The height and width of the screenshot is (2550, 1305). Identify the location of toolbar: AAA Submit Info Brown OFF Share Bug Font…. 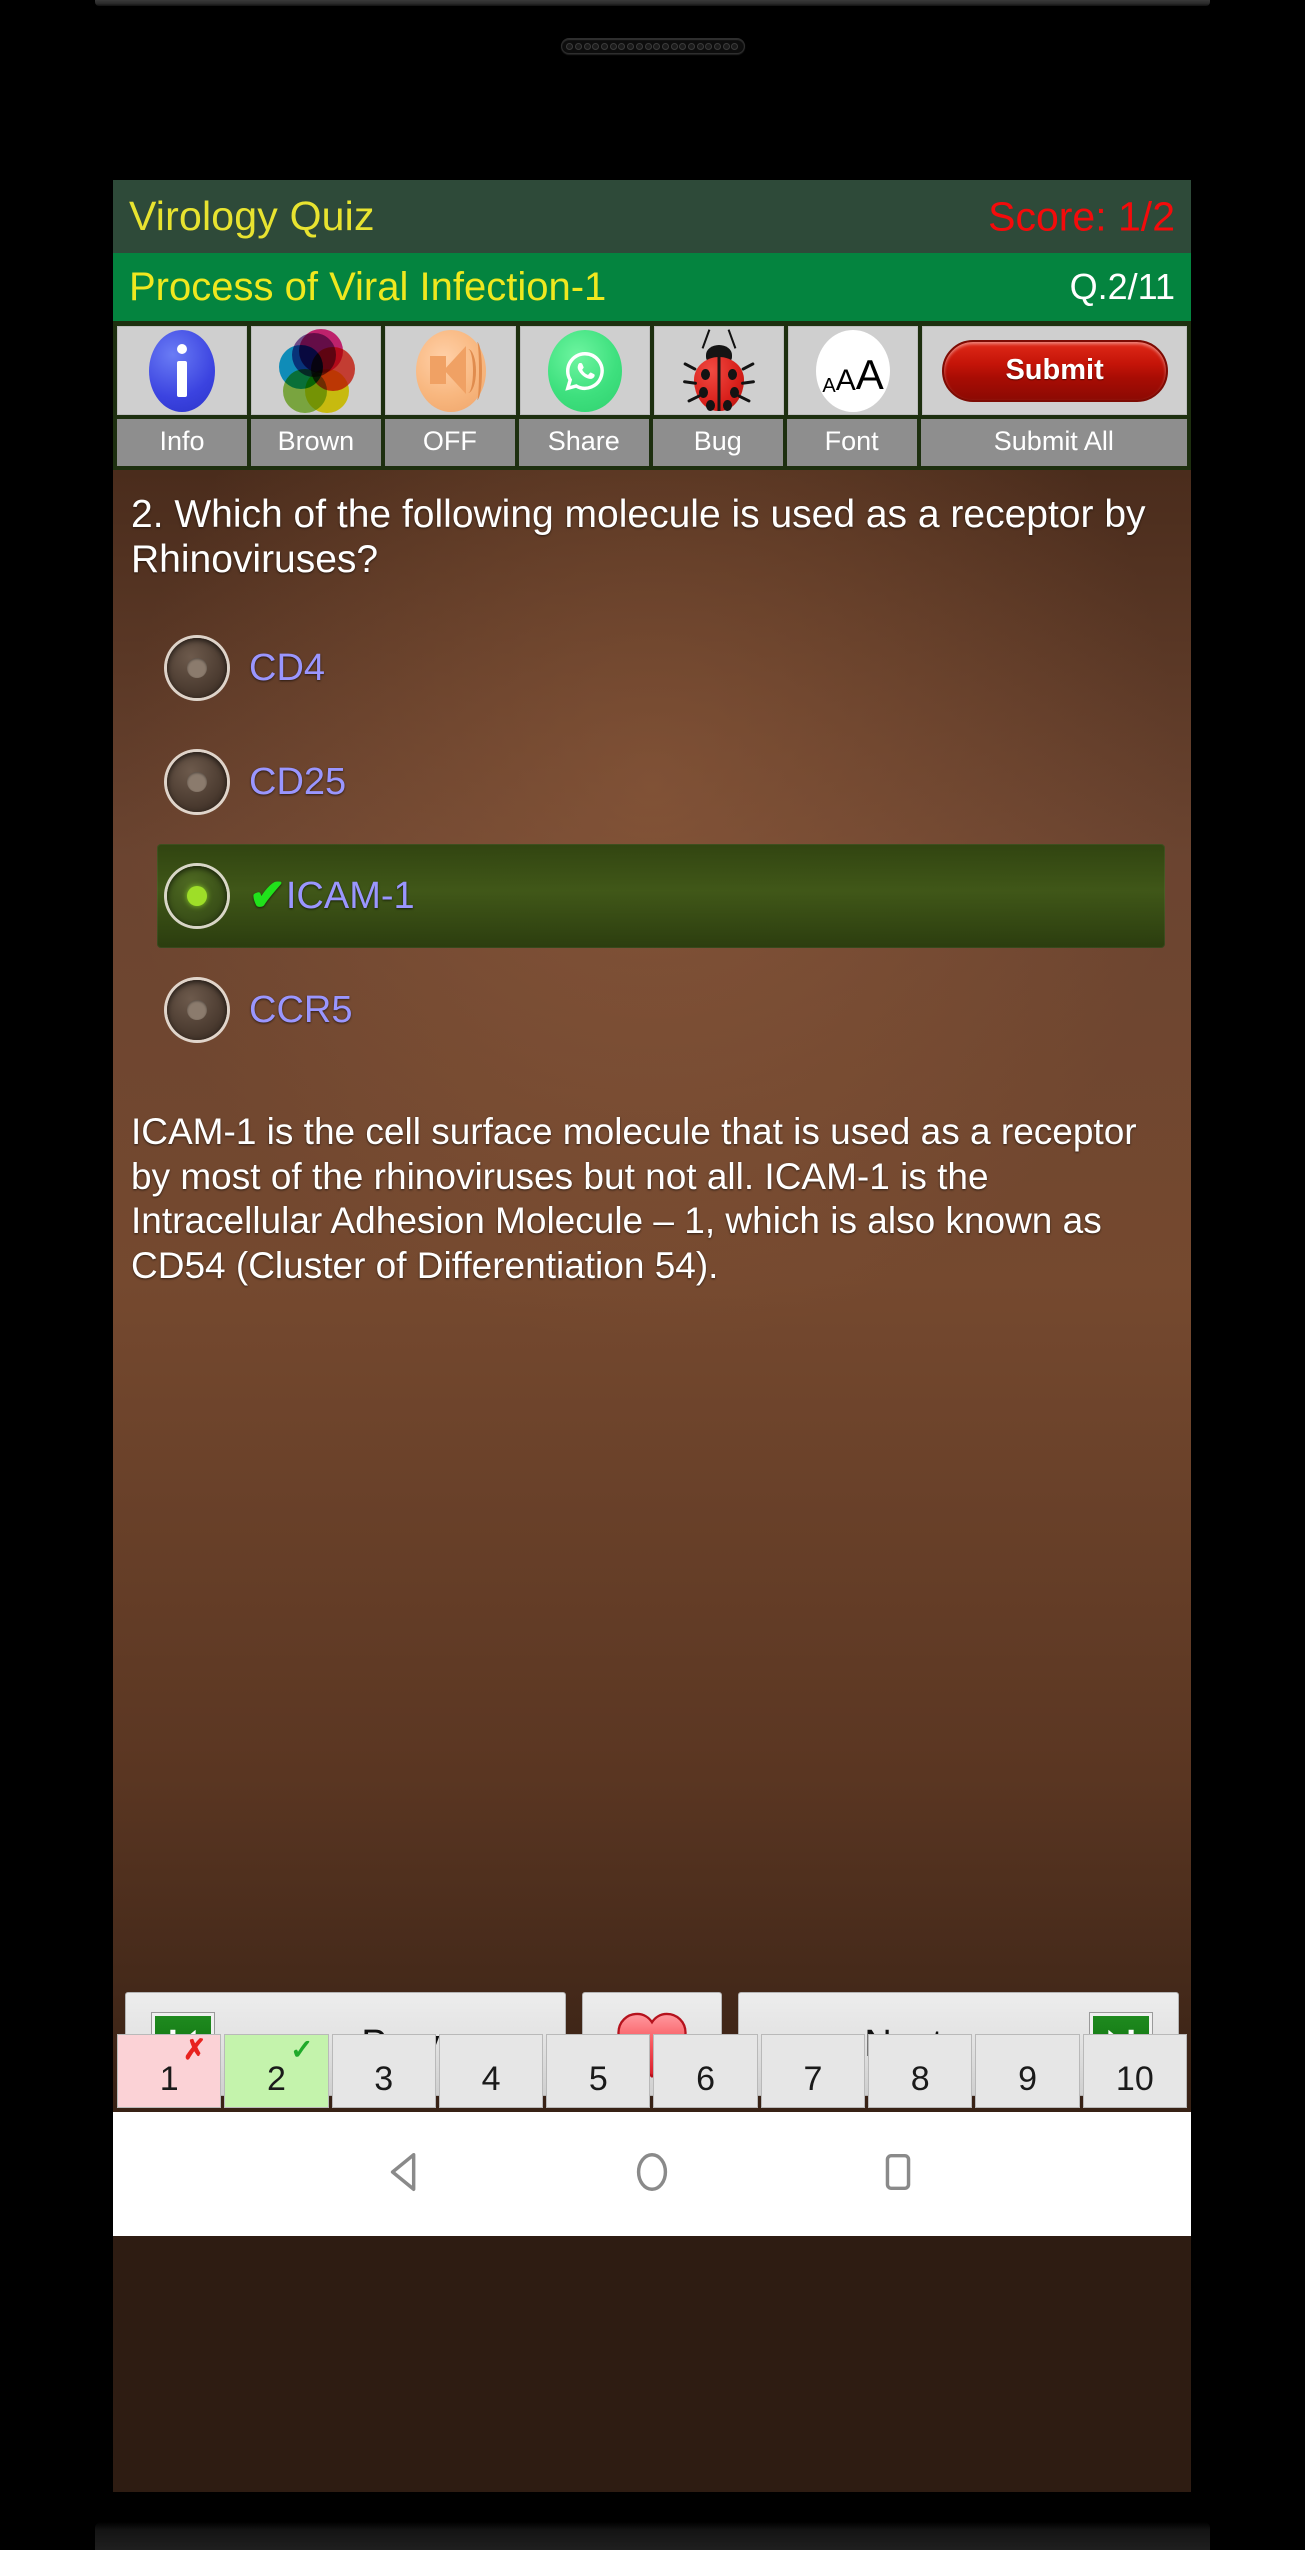
(652, 395).